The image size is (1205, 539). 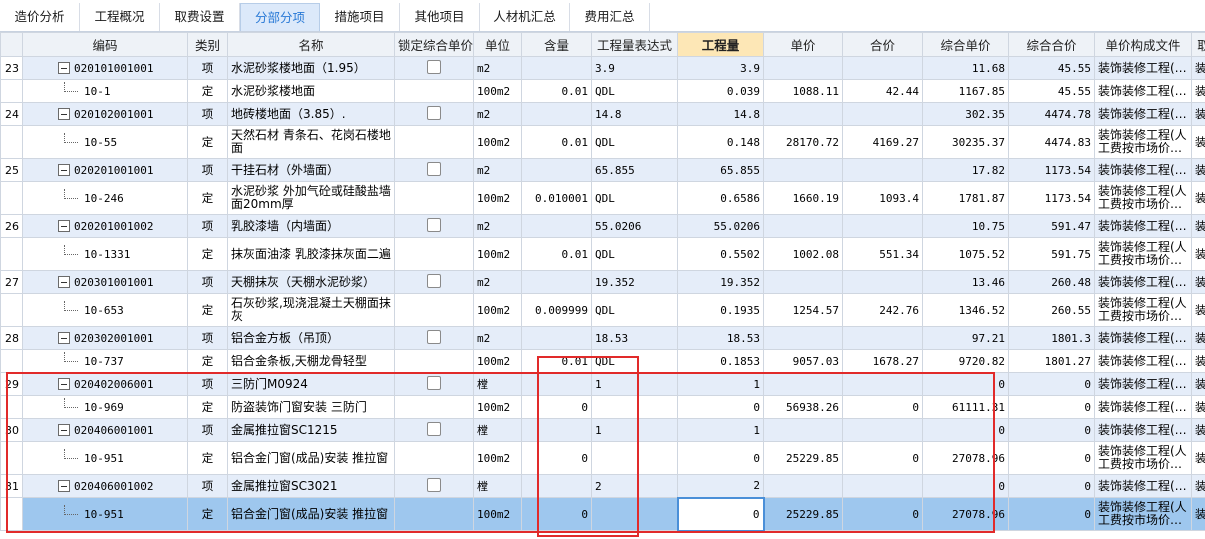 What do you see at coordinates (720, 68) in the screenshot?
I see `quantity-cell: 3.9` at bounding box center [720, 68].